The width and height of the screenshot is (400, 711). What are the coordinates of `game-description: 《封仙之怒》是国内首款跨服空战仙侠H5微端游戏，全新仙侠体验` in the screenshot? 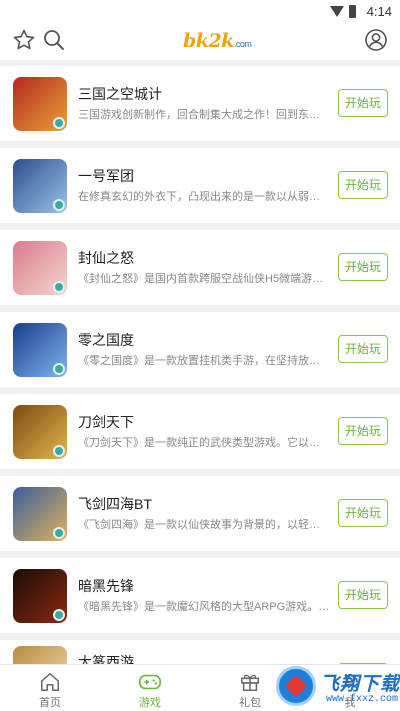 It's located at (204, 279).